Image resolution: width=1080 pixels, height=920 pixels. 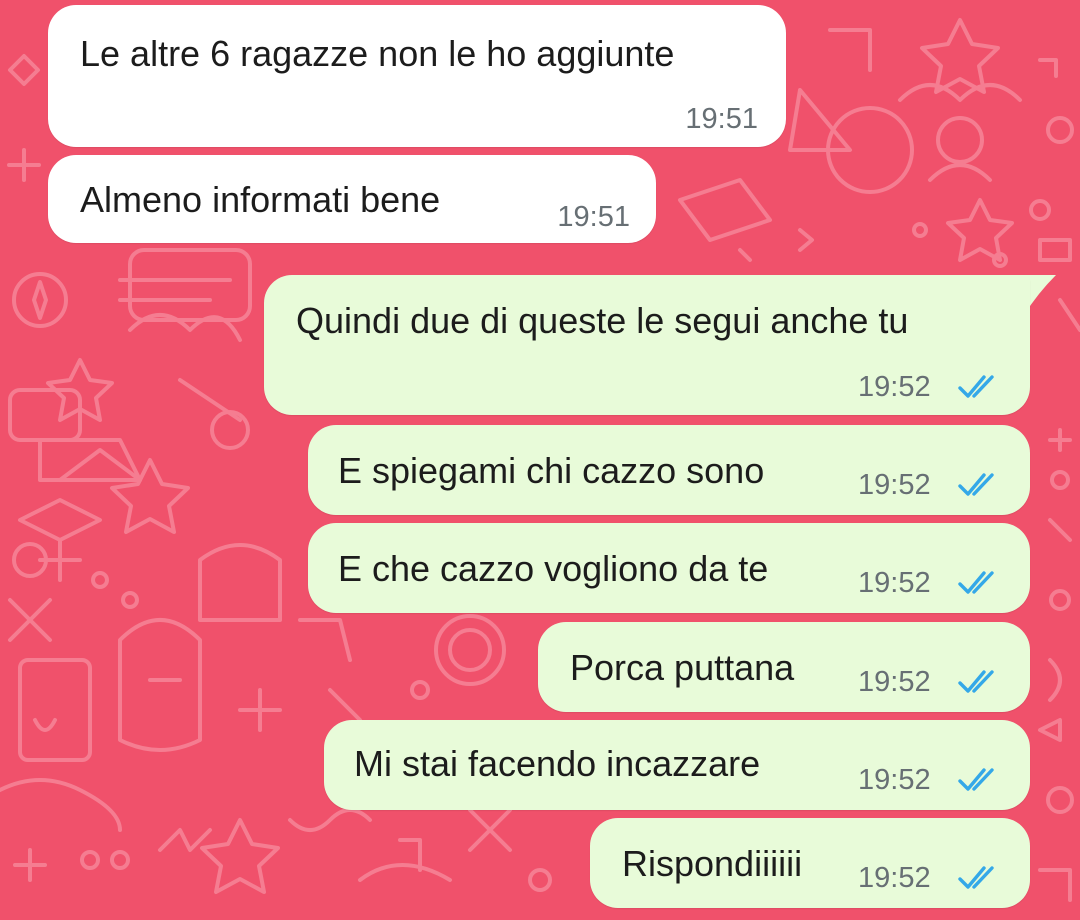 I want to click on message-bubble-outgoing: Mi stai facendo incazzare 19:52, so click(x=677, y=765).